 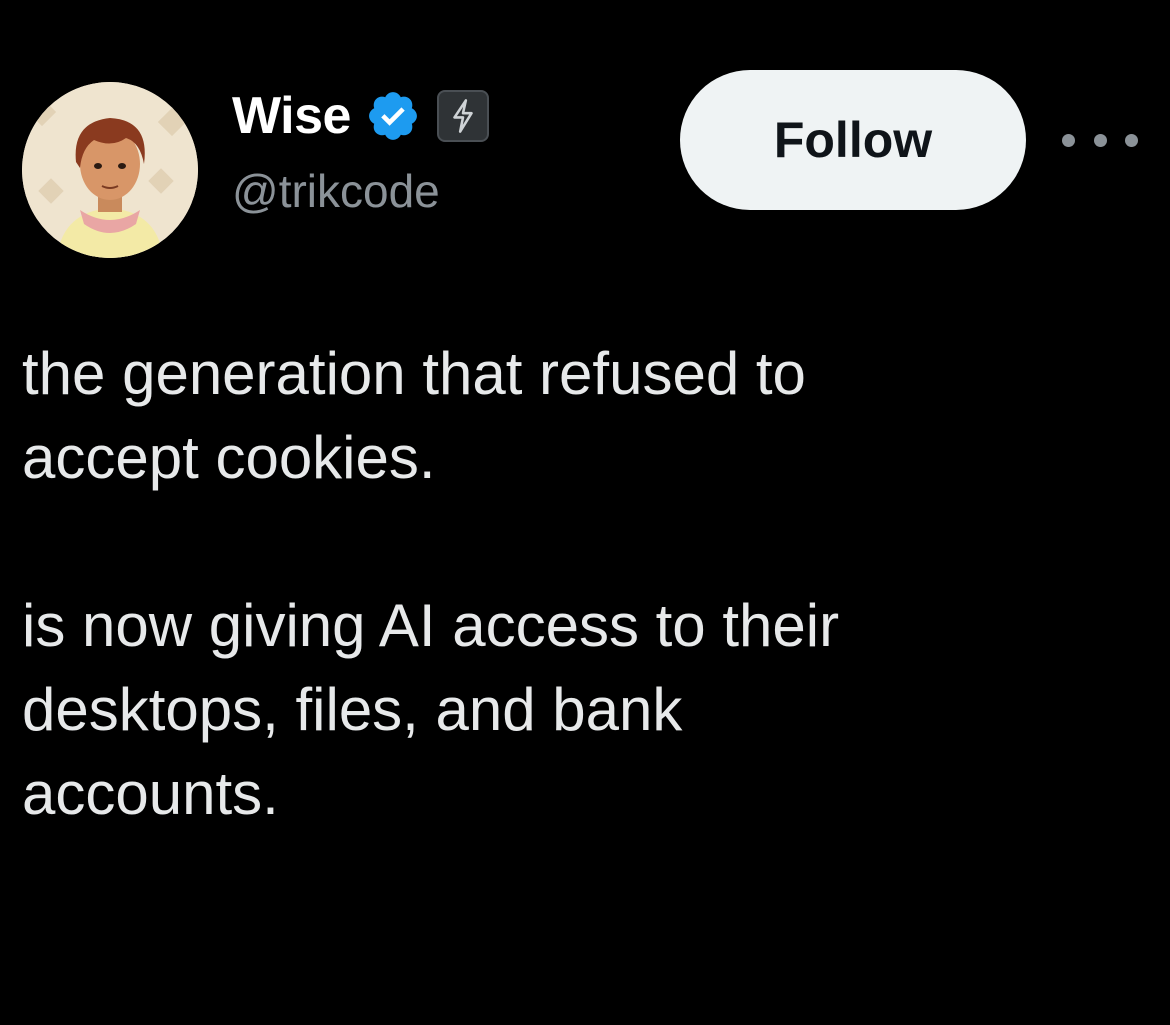 I want to click on author-name-row: Wise, so click(x=360, y=116).